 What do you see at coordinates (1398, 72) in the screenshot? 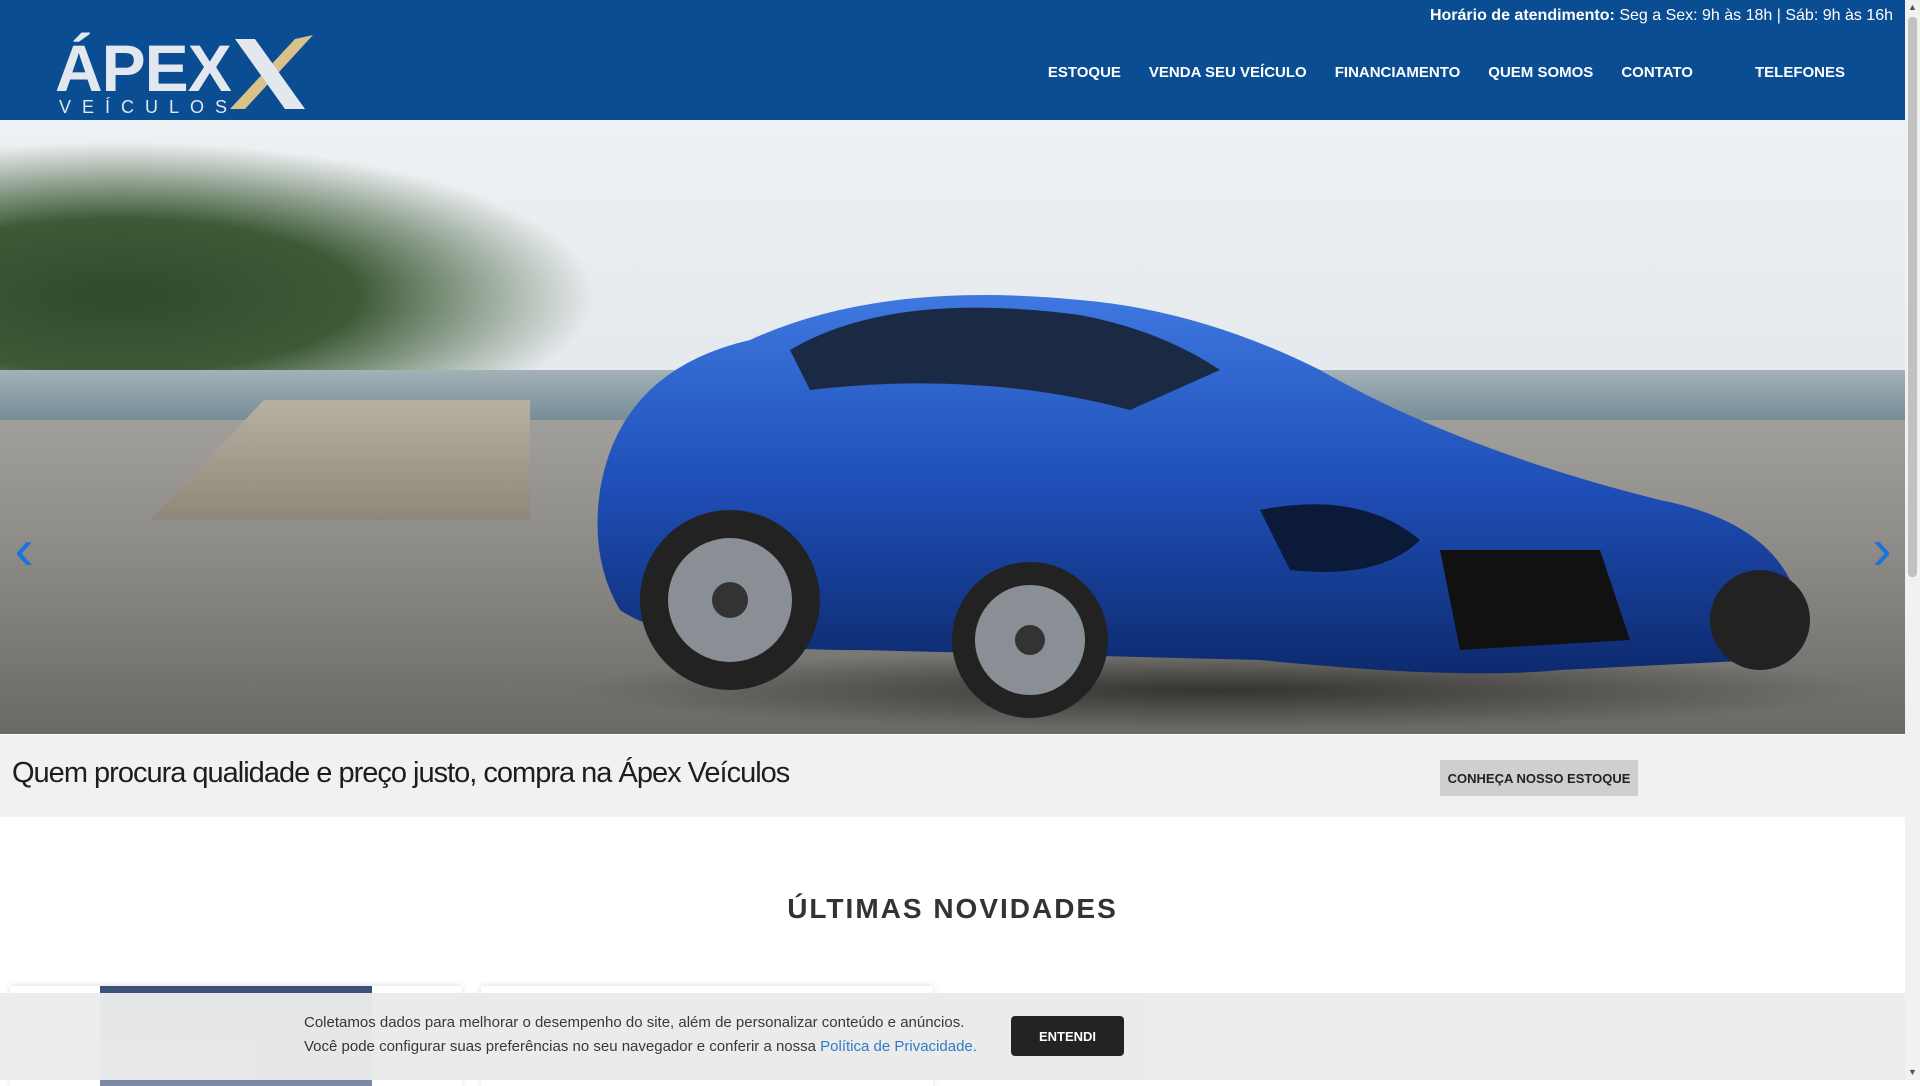
I see `nav-financiamento: FINANCIAMENTO` at bounding box center [1398, 72].